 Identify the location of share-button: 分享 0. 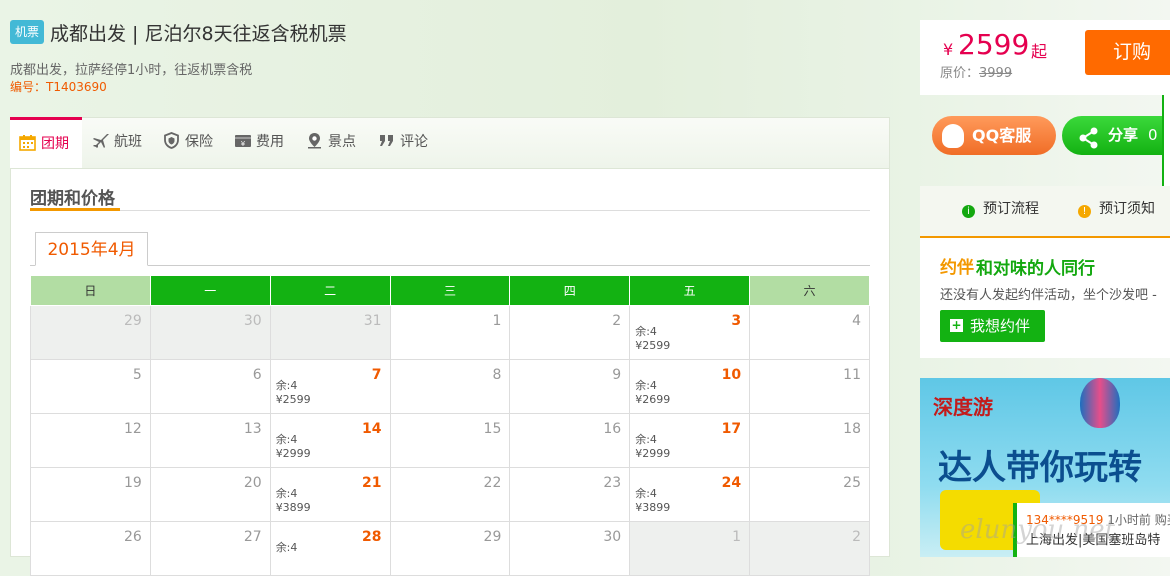
(1116, 135).